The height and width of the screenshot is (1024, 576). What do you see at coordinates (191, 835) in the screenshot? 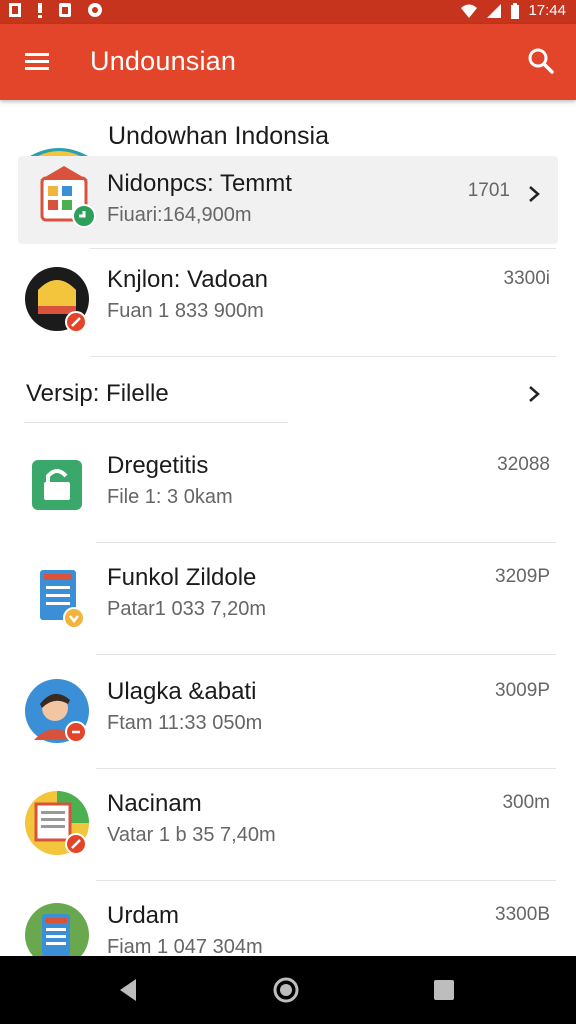
I see `item-subtitle: Vatar 1 b 35 7,40m` at bounding box center [191, 835].